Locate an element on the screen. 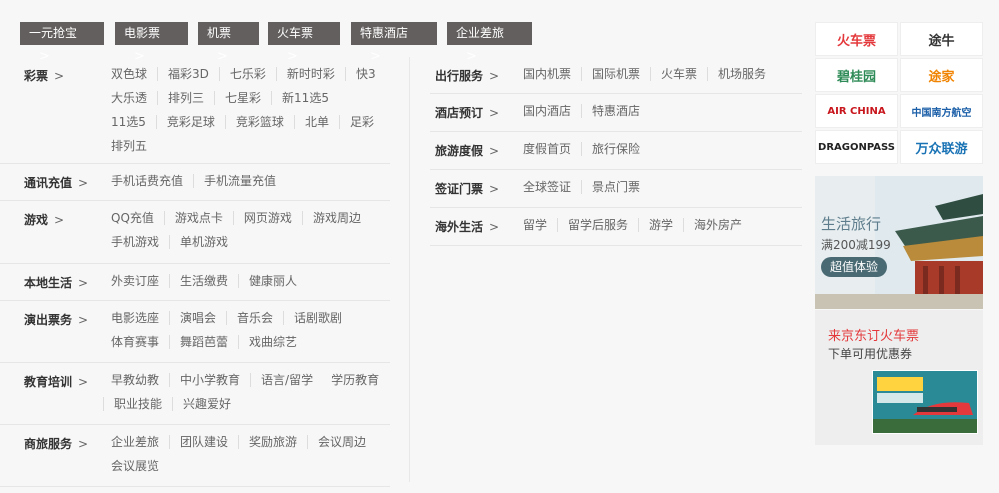  category-label: 游戏 > is located at coordinates (44, 219).